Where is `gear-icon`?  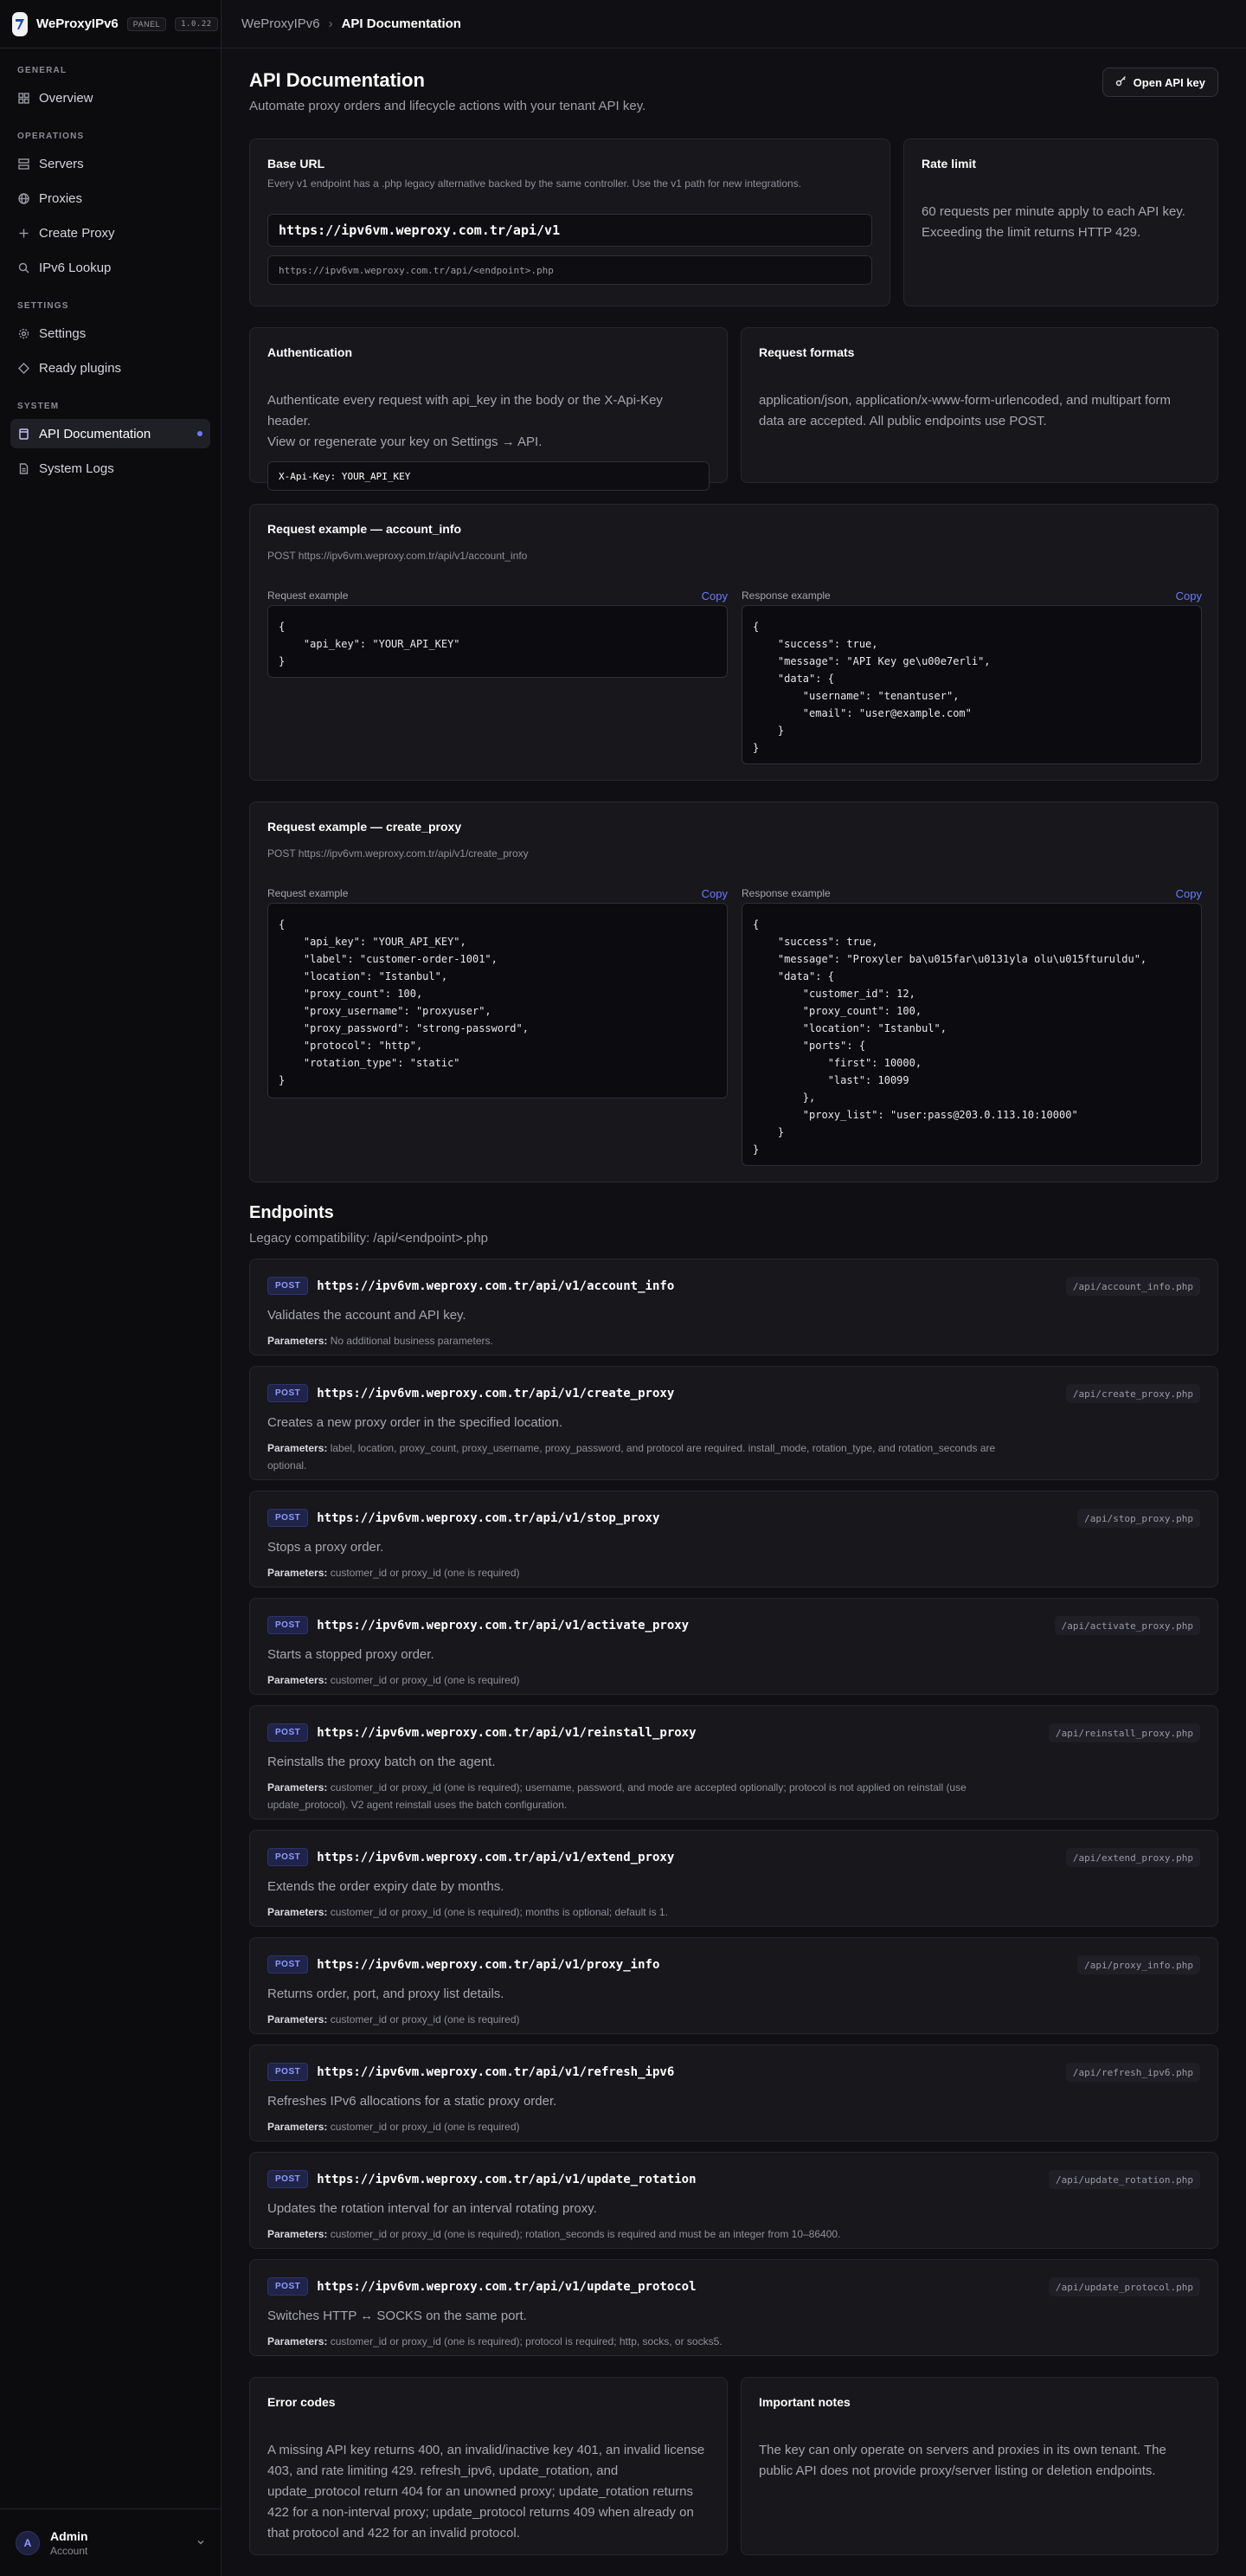 gear-icon is located at coordinates (23, 333).